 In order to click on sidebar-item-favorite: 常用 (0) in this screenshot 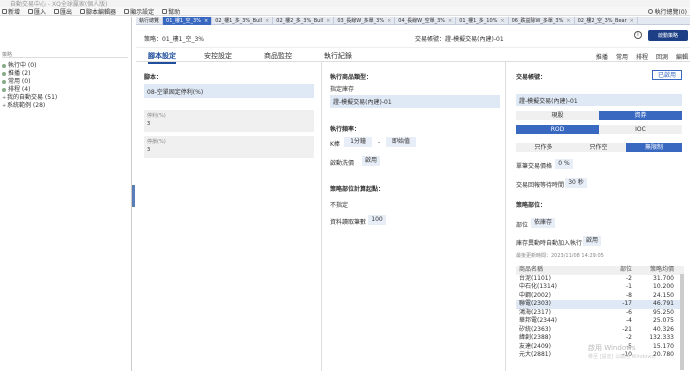, I will do `click(29, 82)`.